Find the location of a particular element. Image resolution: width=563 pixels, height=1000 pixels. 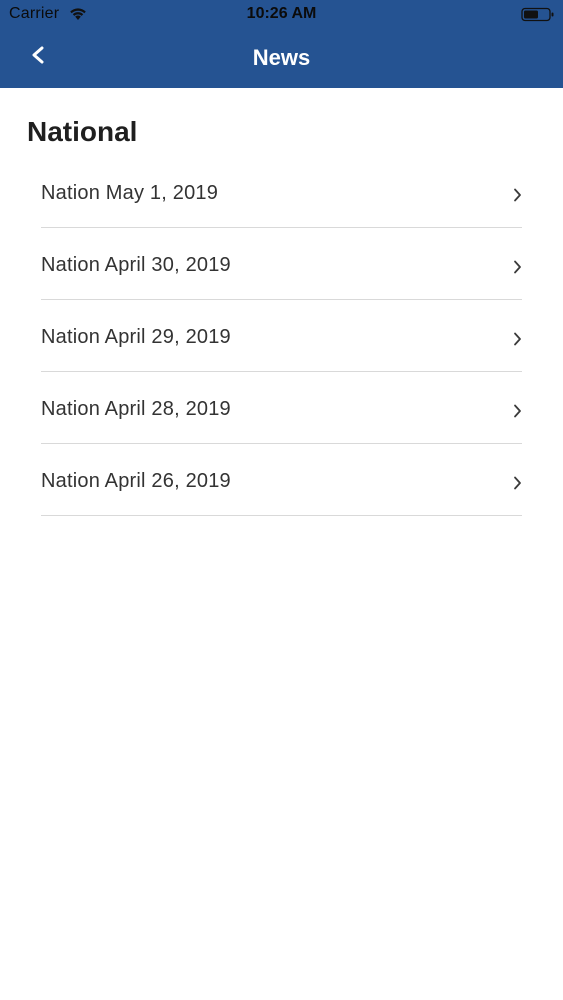

section-title: National is located at coordinates (82, 131).